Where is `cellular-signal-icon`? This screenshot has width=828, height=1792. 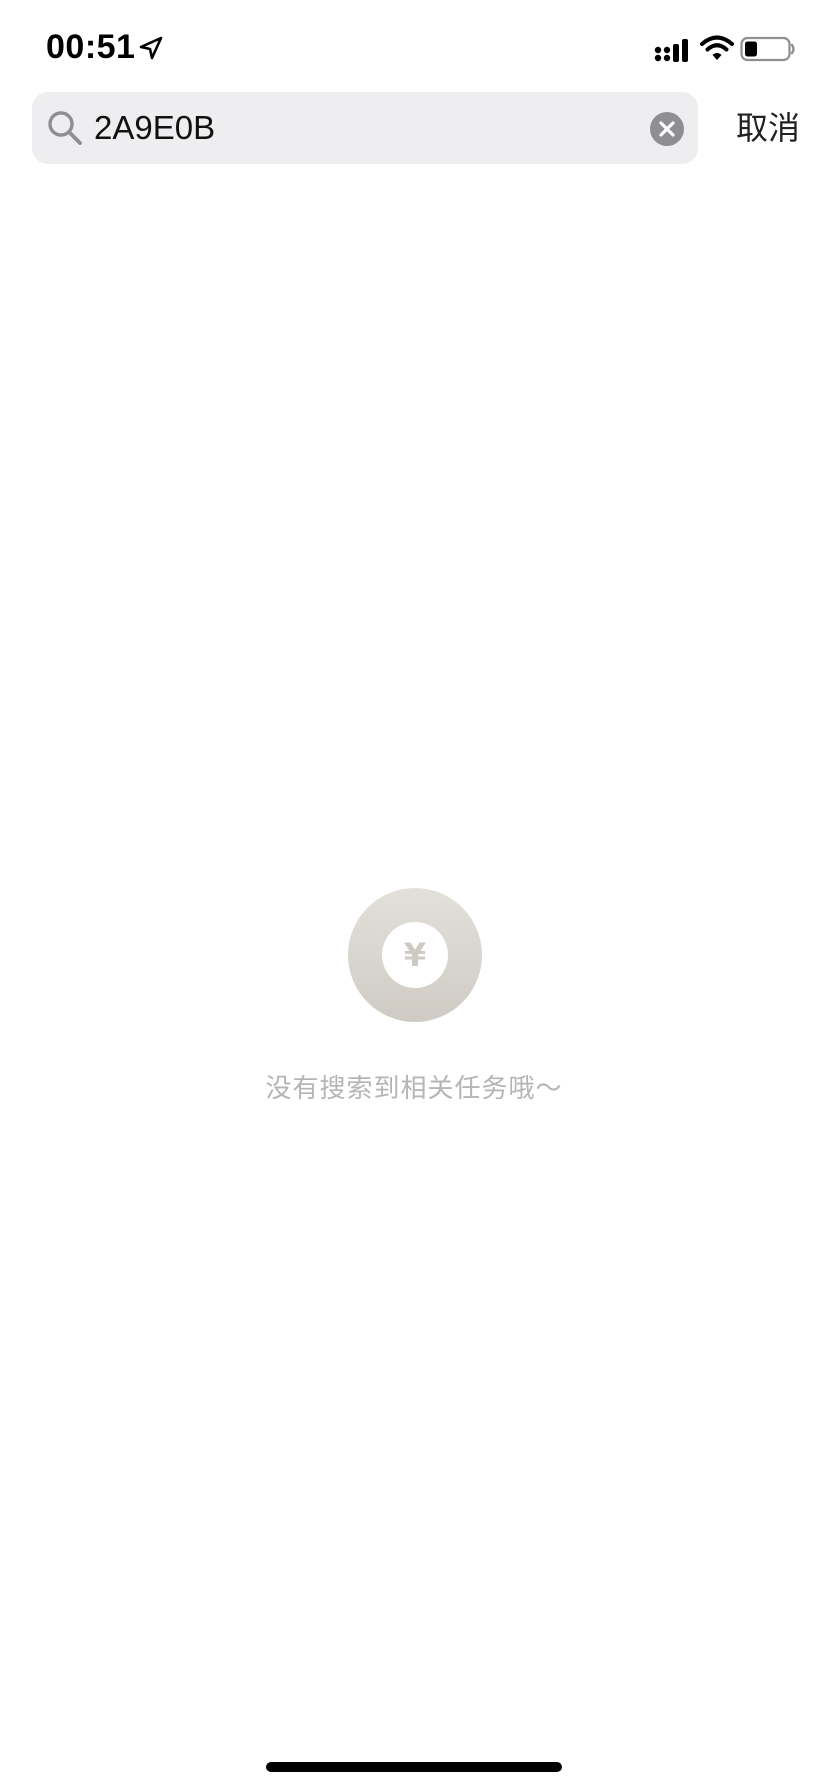
cellular-signal-icon is located at coordinates (671, 50).